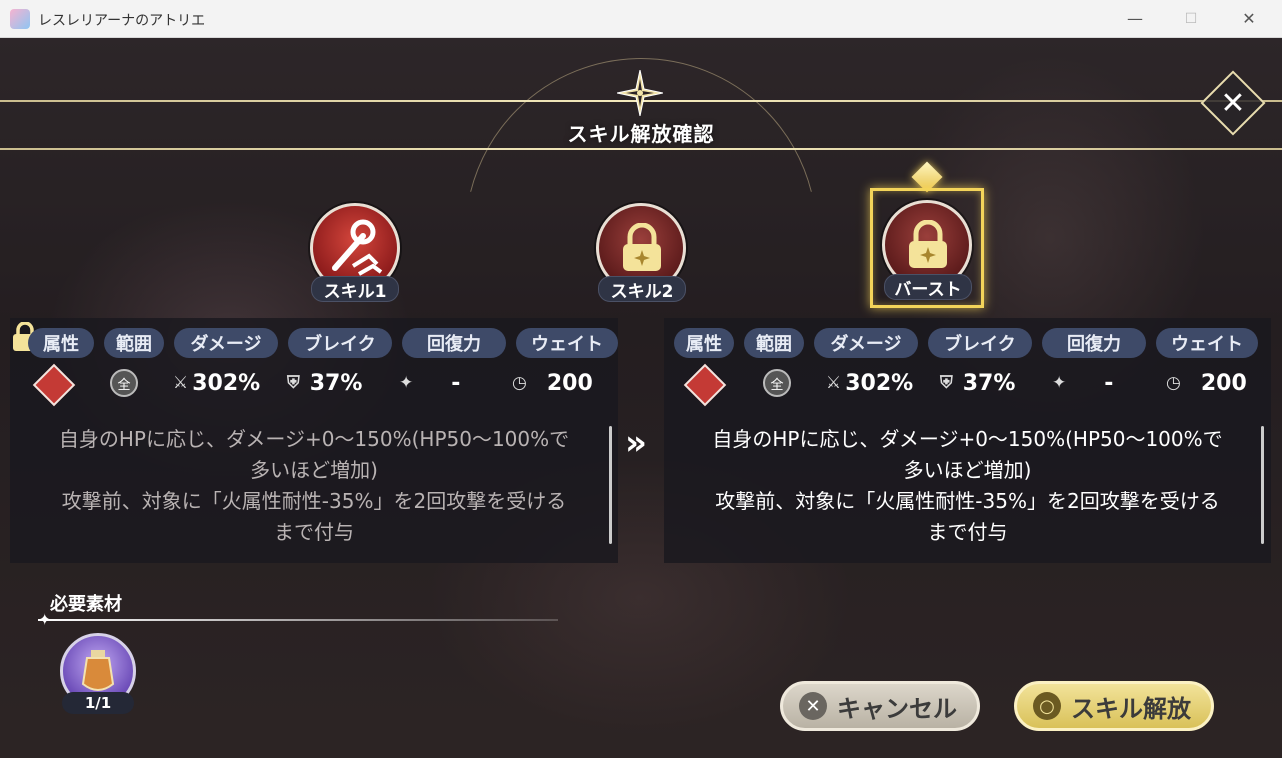 The image size is (1282, 758). Describe the element at coordinates (122, 21) in the screenshot. I see `window-title: レスレリアーナのアトリエ` at that location.